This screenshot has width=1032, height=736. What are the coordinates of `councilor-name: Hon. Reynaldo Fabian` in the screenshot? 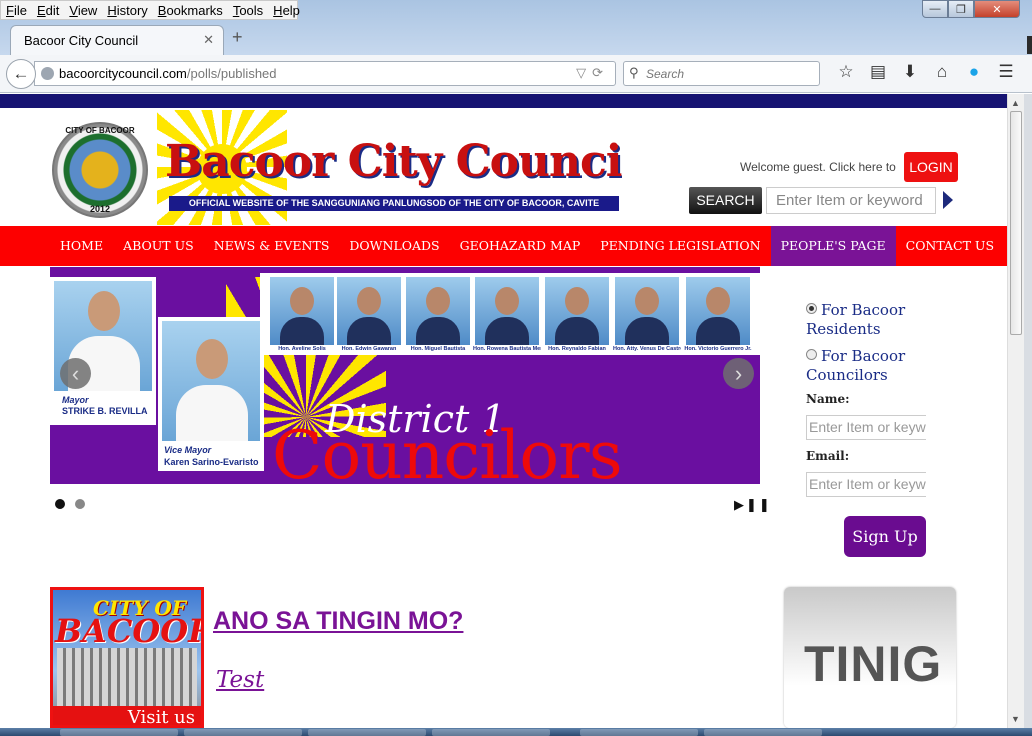 It's located at (577, 349).